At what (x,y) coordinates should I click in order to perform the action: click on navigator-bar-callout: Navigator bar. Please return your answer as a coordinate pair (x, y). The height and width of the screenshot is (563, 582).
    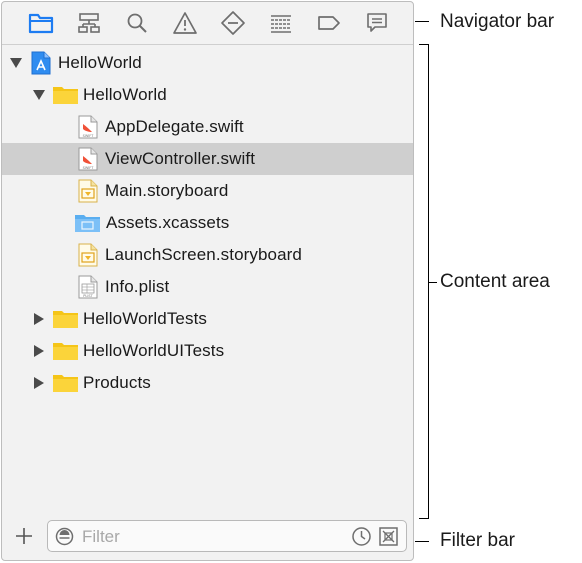
    Looking at the image, I should click on (497, 21).